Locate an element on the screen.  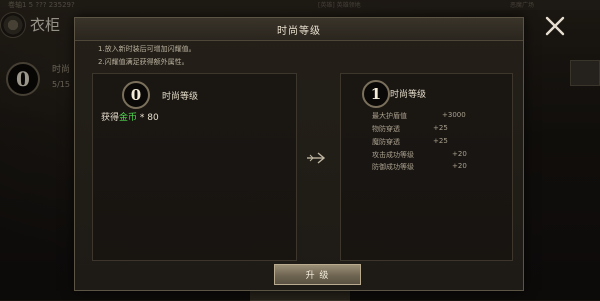
attribute-name: 攻击成功等级 is located at coordinates (393, 155).